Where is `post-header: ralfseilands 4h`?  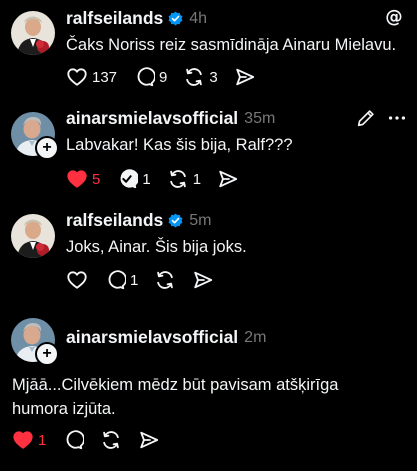 post-header: ralfseilands 4h is located at coordinates (136, 18).